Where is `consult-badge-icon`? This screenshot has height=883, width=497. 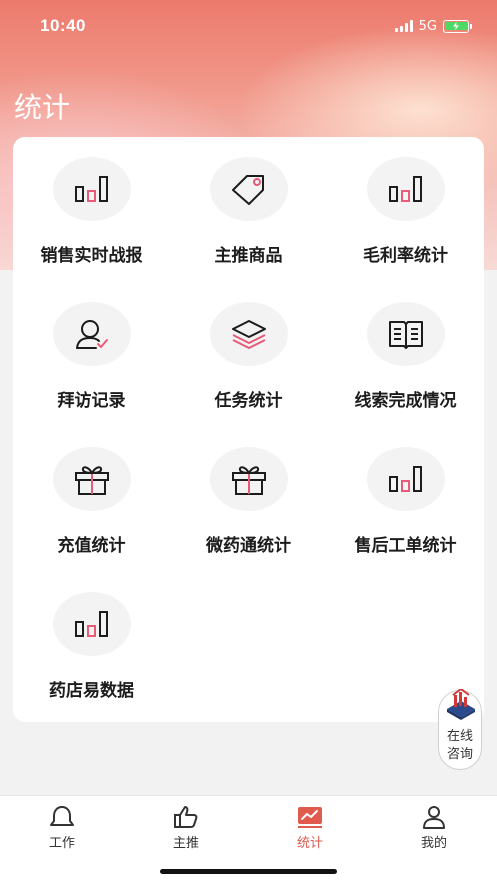
consult-badge-icon is located at coordinates (461, 705).